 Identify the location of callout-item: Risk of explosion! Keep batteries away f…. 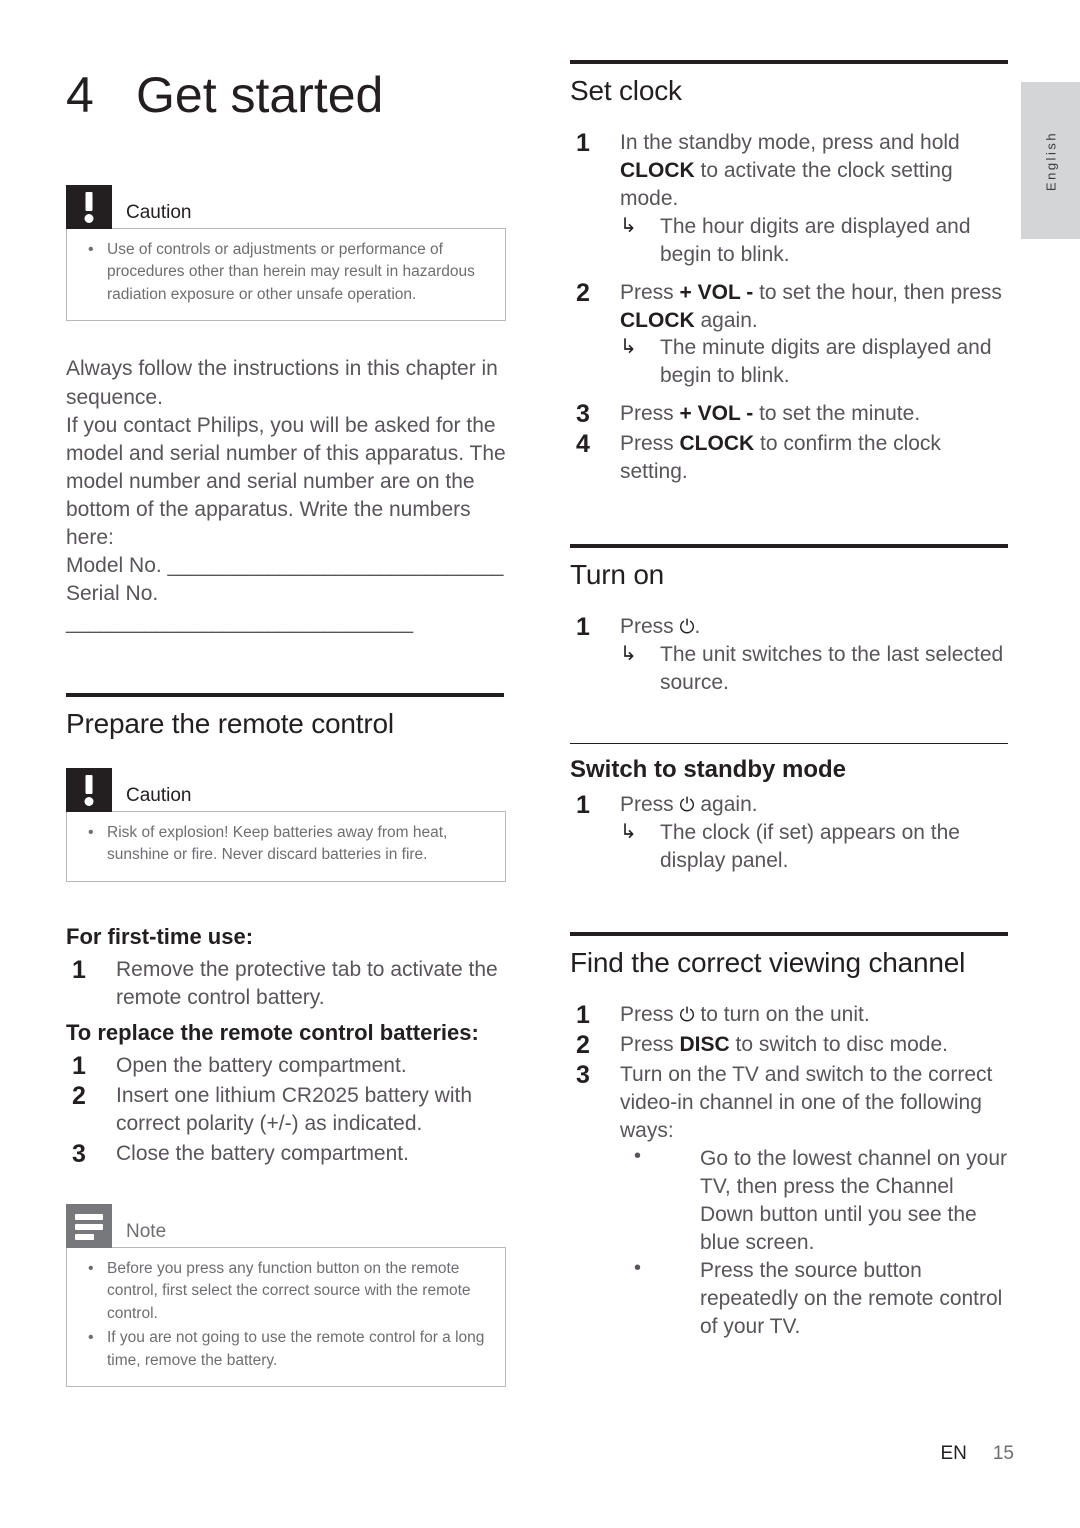
(286, 844).